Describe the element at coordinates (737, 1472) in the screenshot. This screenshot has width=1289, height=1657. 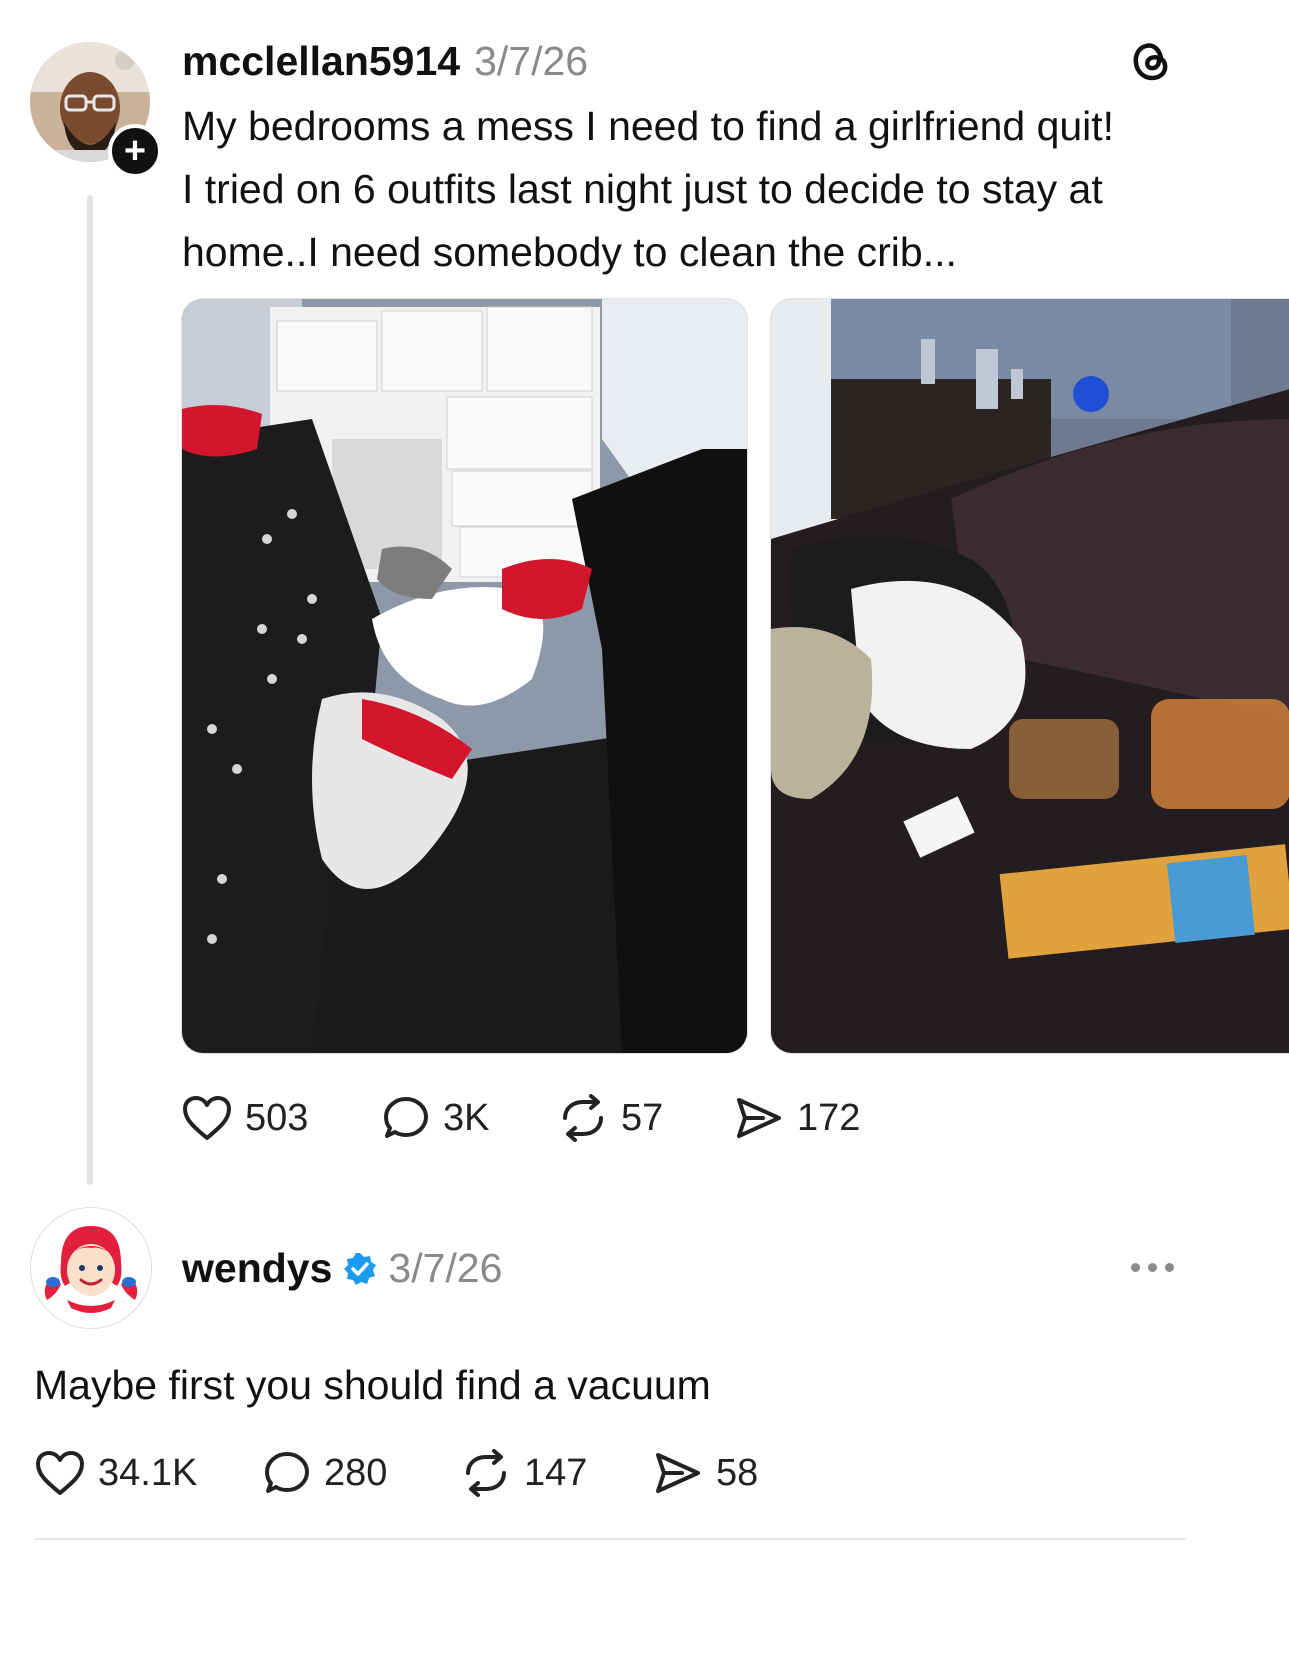
I see `reply-share-count: 58` at that location.